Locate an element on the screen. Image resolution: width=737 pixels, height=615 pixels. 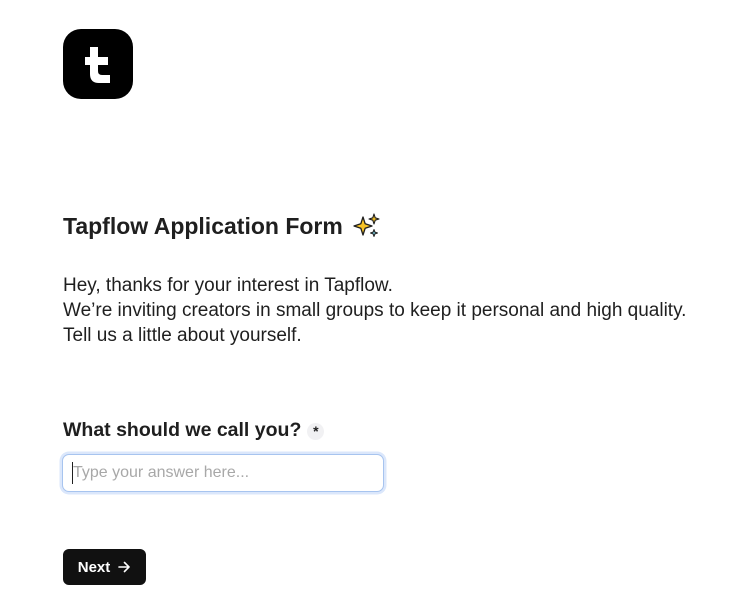
tapflow-logo-icon is located at coordinates (98, 64).